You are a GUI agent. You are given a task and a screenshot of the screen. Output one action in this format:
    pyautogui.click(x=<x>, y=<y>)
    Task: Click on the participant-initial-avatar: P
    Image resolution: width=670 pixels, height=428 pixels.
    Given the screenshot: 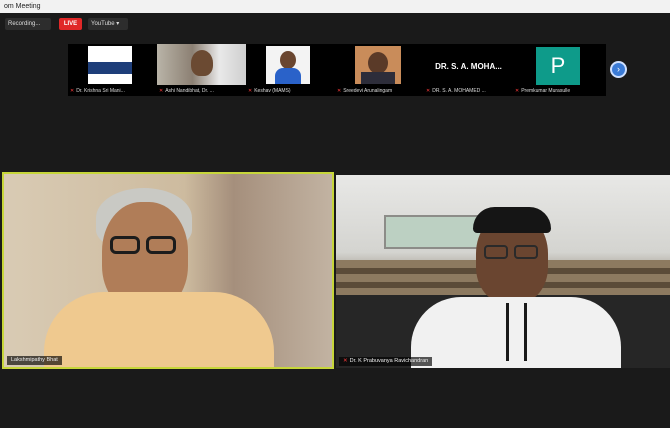 What is the action you would take?
    pyautogui.click(x=558, y=66)
    